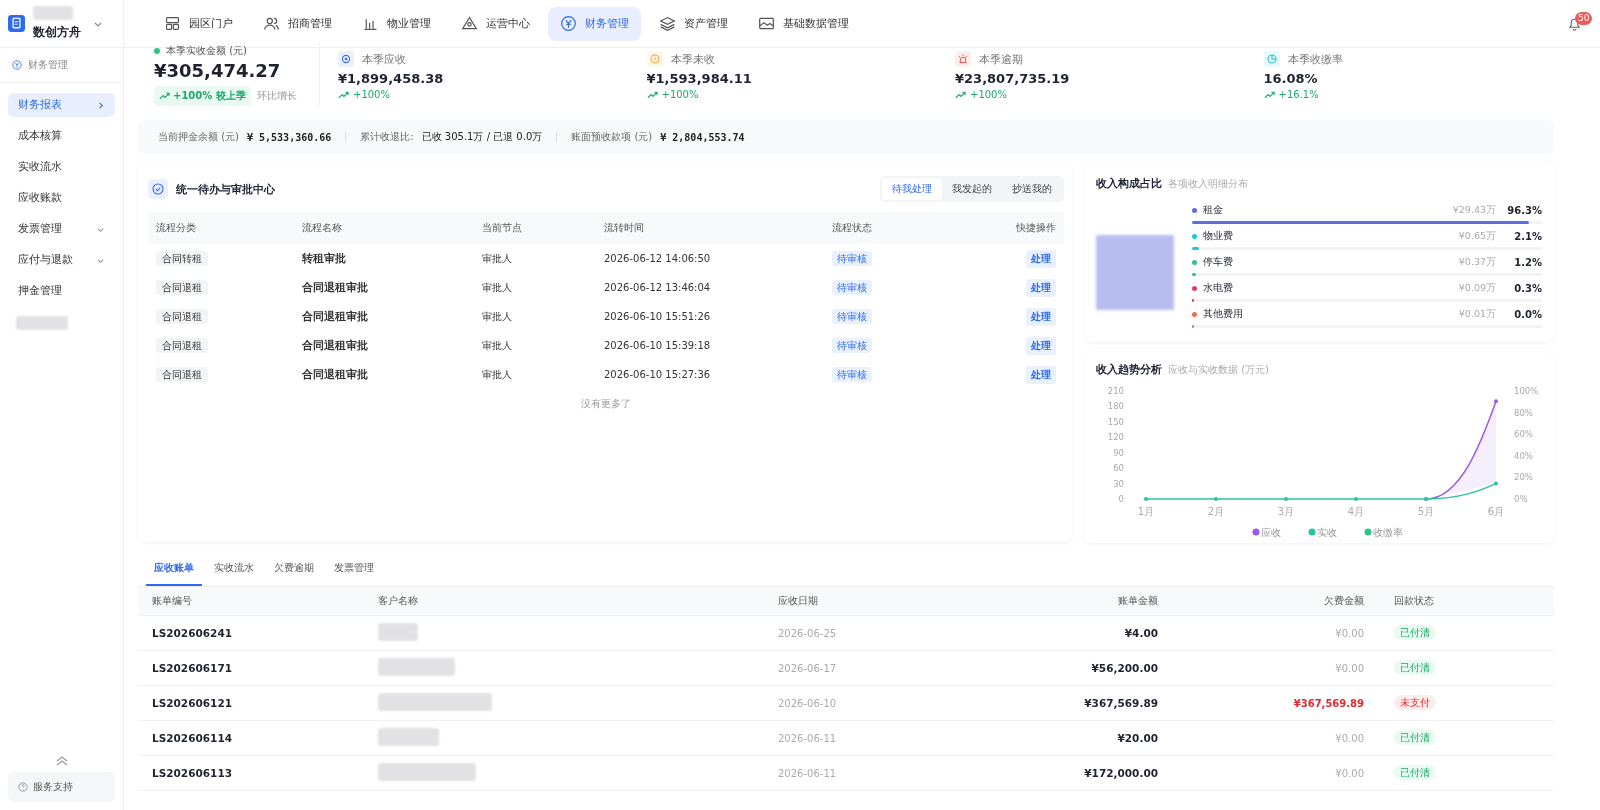 The width and height of the screenshot is (1600, 810). What do you see at coordinates (658, 287) in the screenshot?
I see `table-cell-text: 2026-06-12 13:46:04` at bounding box center [658, 287].